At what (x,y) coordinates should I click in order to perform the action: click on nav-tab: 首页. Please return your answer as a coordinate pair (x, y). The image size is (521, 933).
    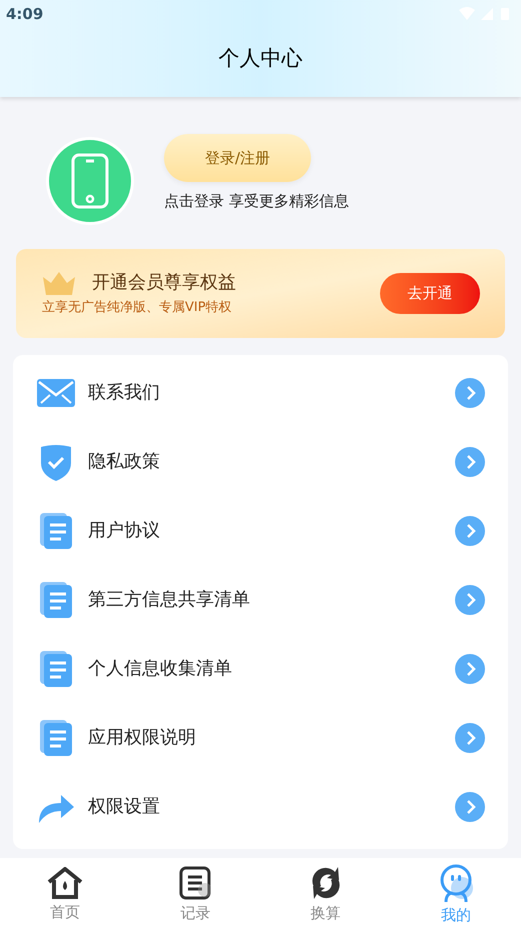
    Looking at the image, I should click on (65, 895).